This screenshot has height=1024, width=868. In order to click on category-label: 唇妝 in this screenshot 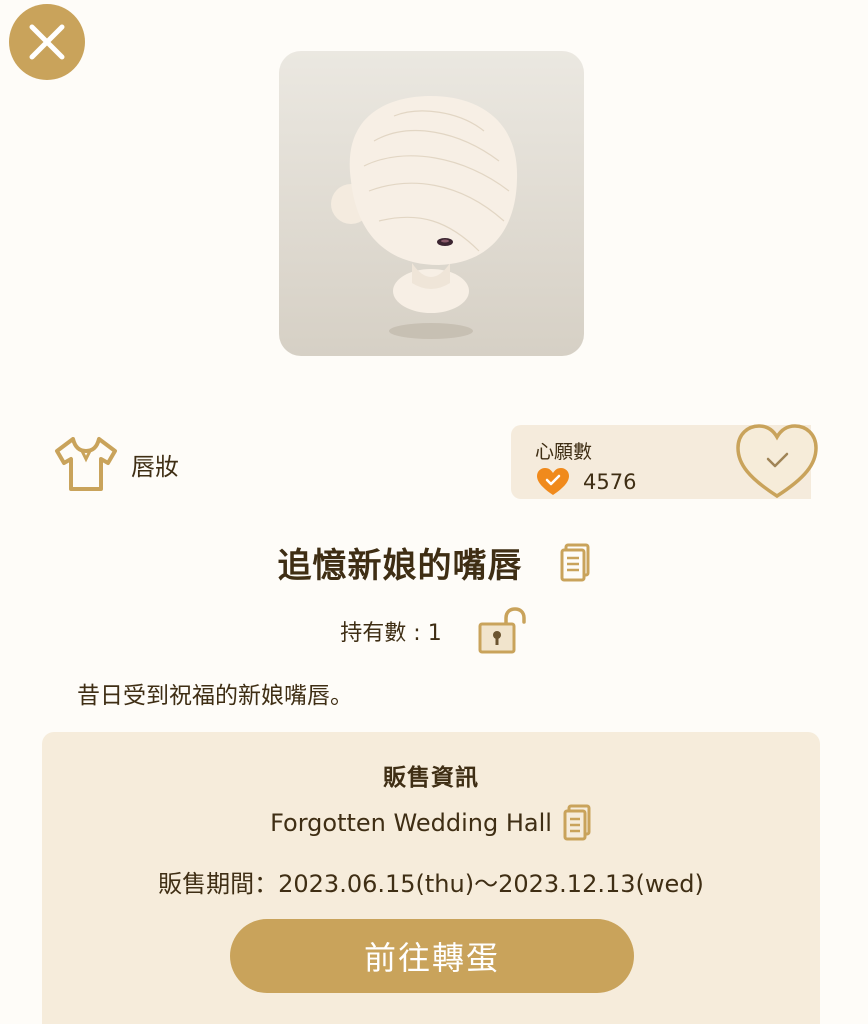, I will do `click(155, 466)`.